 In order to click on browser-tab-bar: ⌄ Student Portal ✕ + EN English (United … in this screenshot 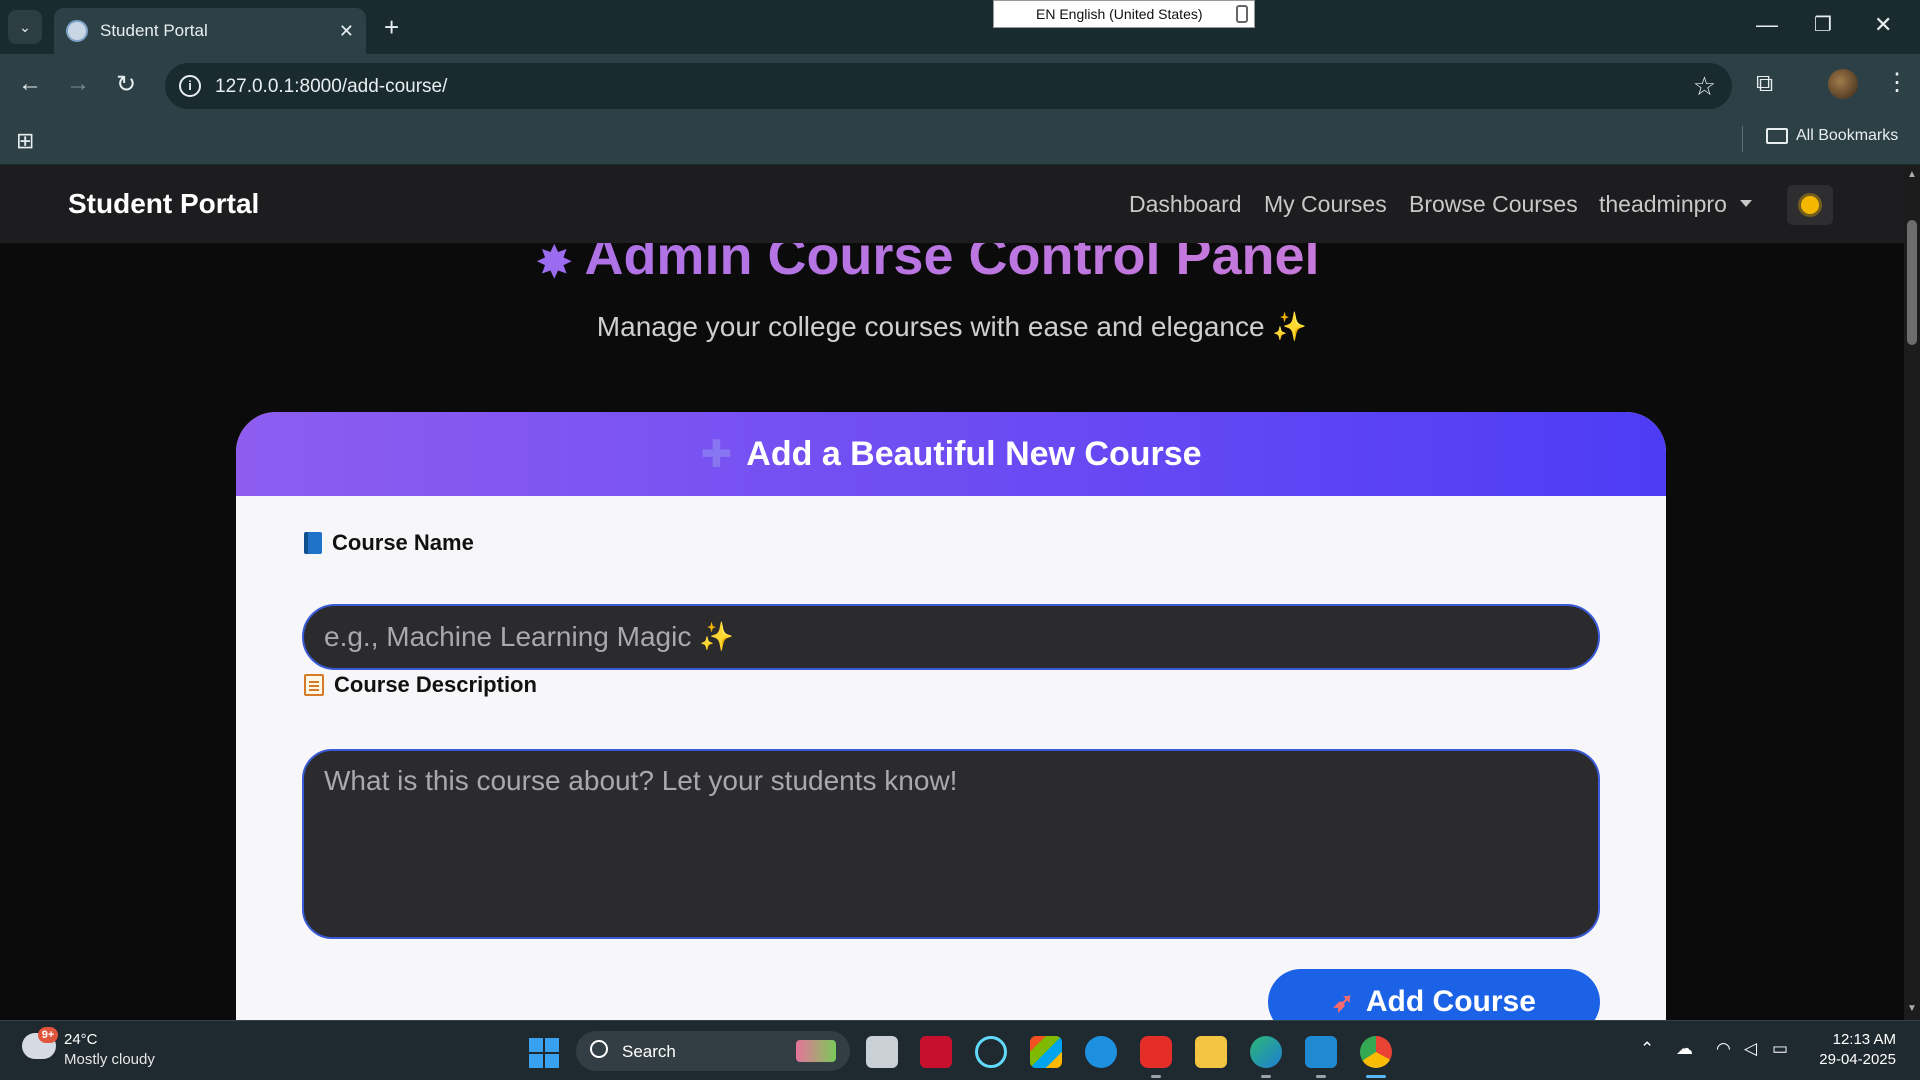, I will do `click(960, 27)`.